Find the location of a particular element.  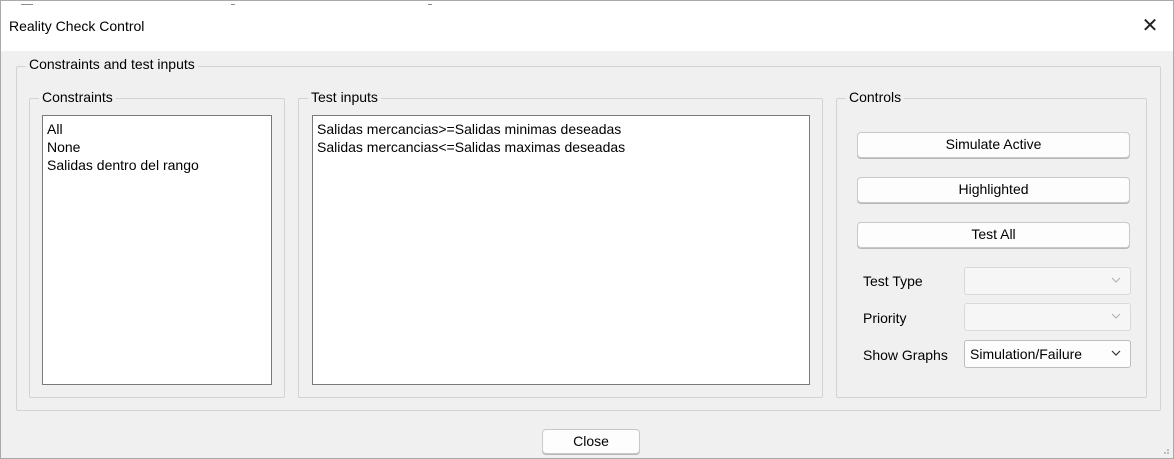

simulate-active-button: Simulate Active is located at coordinates (993, 145).